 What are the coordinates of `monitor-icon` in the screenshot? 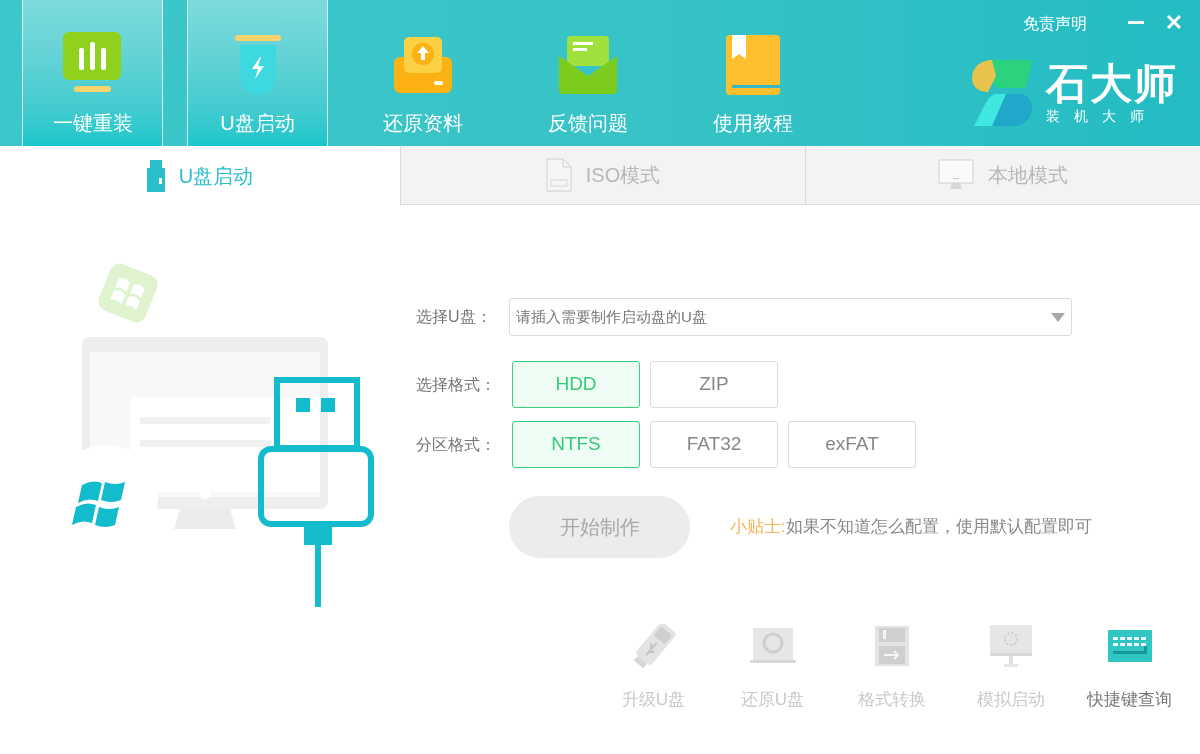 It's located at (956, 175).